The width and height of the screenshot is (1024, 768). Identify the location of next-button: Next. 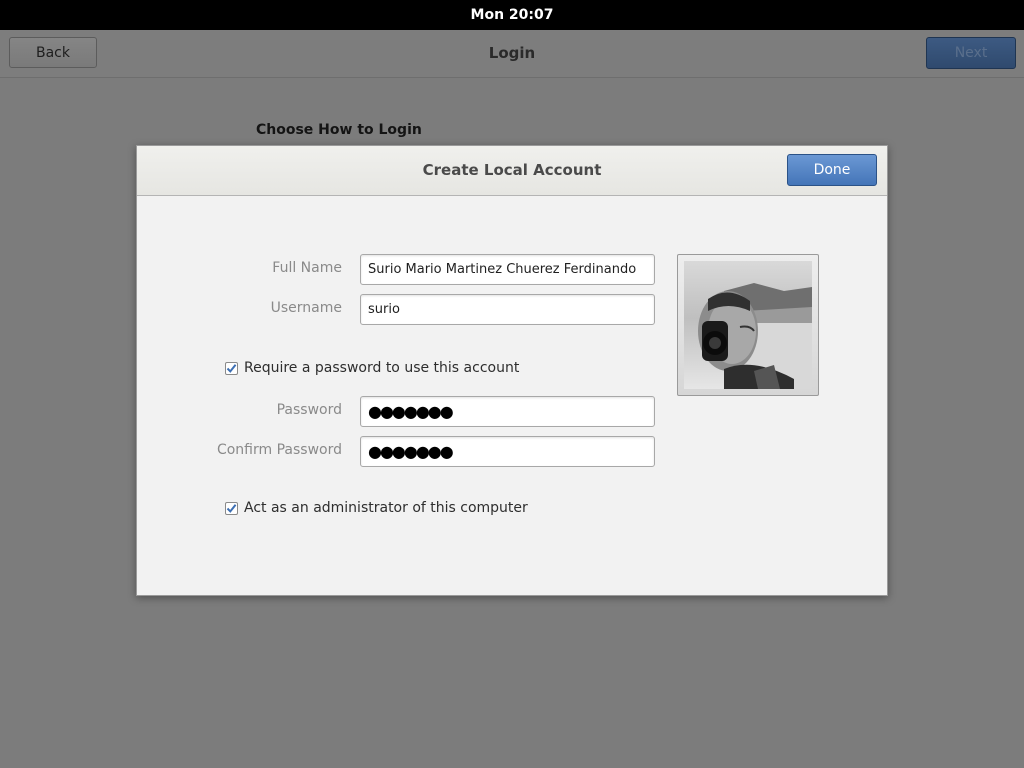
(971, 53).